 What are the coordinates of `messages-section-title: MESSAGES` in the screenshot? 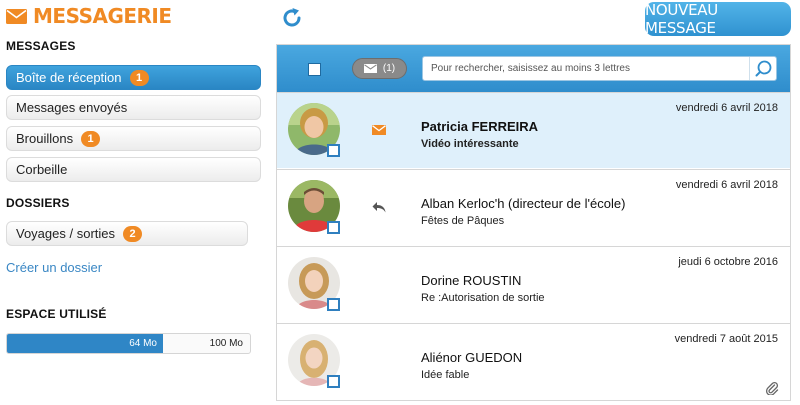 It's located at (41, 46).